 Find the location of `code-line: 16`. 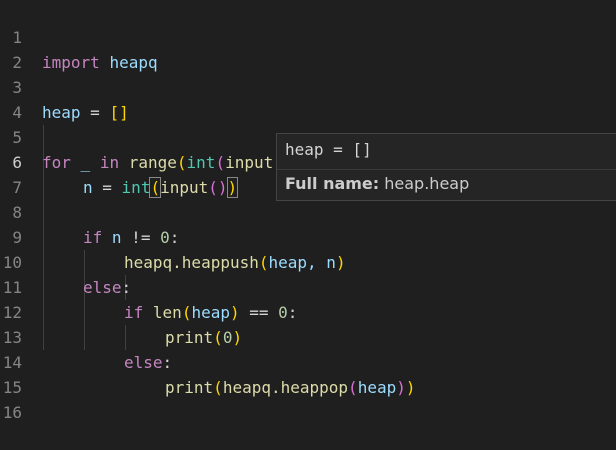

code-line: 16 is located at coordinates (19, 398).